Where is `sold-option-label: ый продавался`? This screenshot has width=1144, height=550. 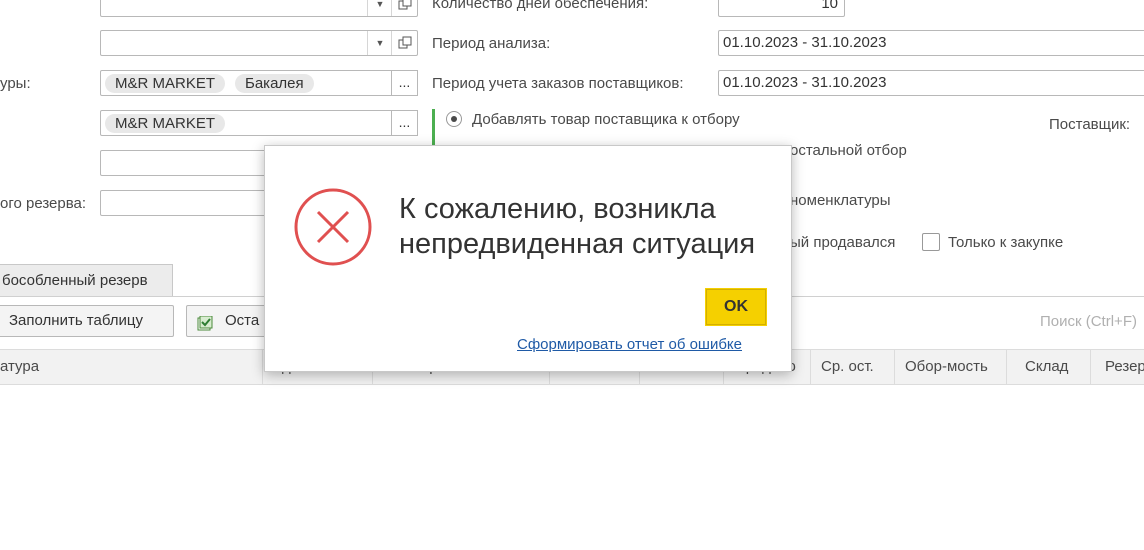 sold-option-label: ый продавался is located at coordinates (842, 242).